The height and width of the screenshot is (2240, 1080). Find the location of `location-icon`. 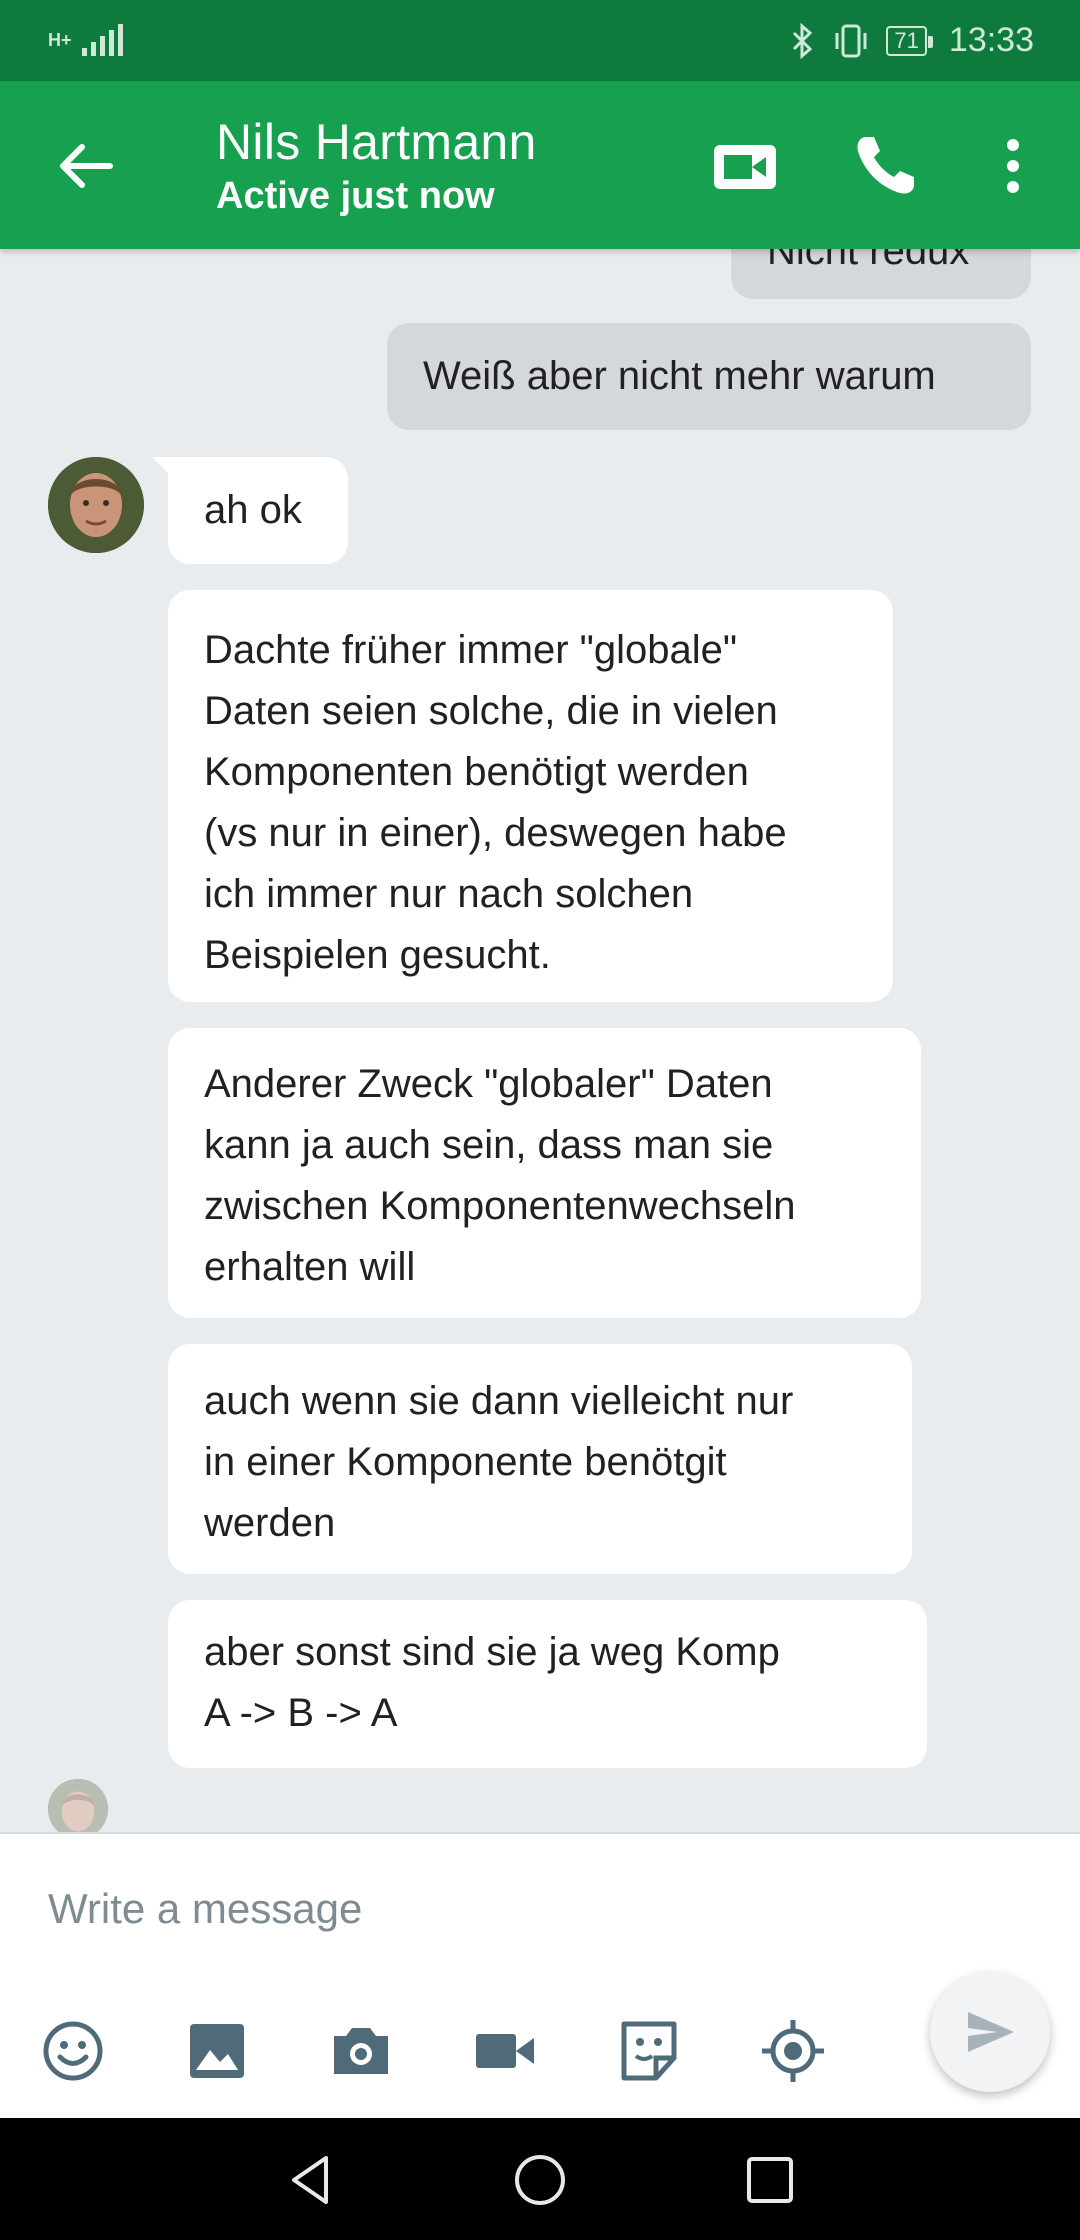

location-icon is located at coordinates (793, 2051).